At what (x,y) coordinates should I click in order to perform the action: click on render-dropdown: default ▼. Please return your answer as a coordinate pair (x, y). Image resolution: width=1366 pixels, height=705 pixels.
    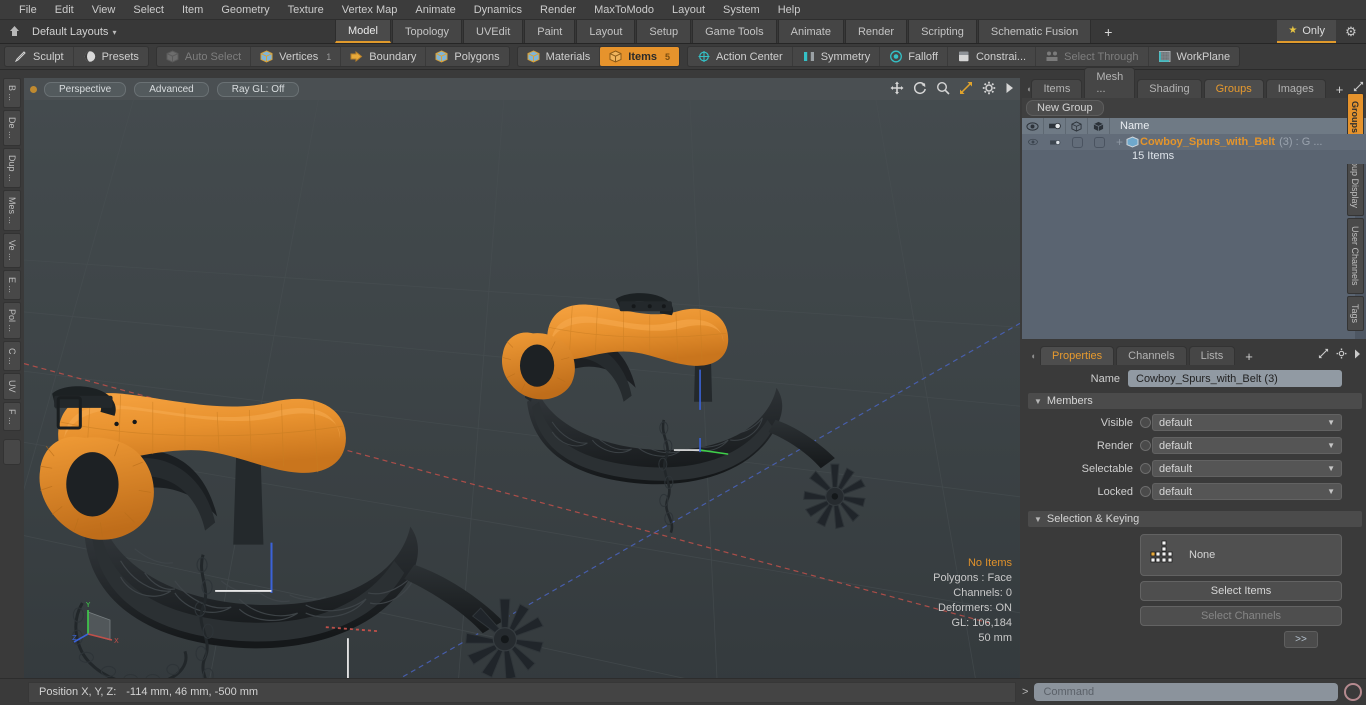
    Looking at the image, I should click on (1247, 445).